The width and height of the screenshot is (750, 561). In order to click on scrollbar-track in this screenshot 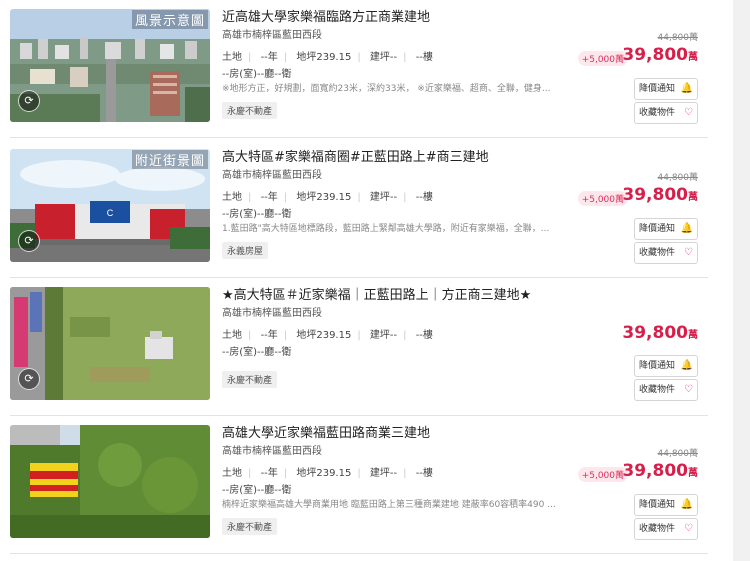, I will do `click(741, 280)`.